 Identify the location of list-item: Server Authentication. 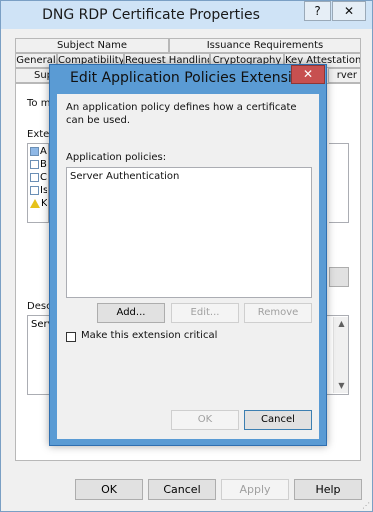
(124, 176).